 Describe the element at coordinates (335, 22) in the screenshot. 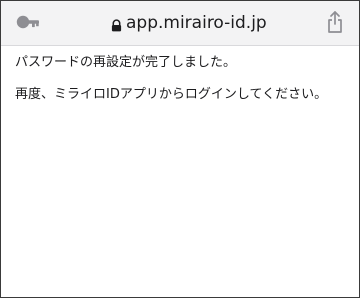

I see `share-icon` at that location.